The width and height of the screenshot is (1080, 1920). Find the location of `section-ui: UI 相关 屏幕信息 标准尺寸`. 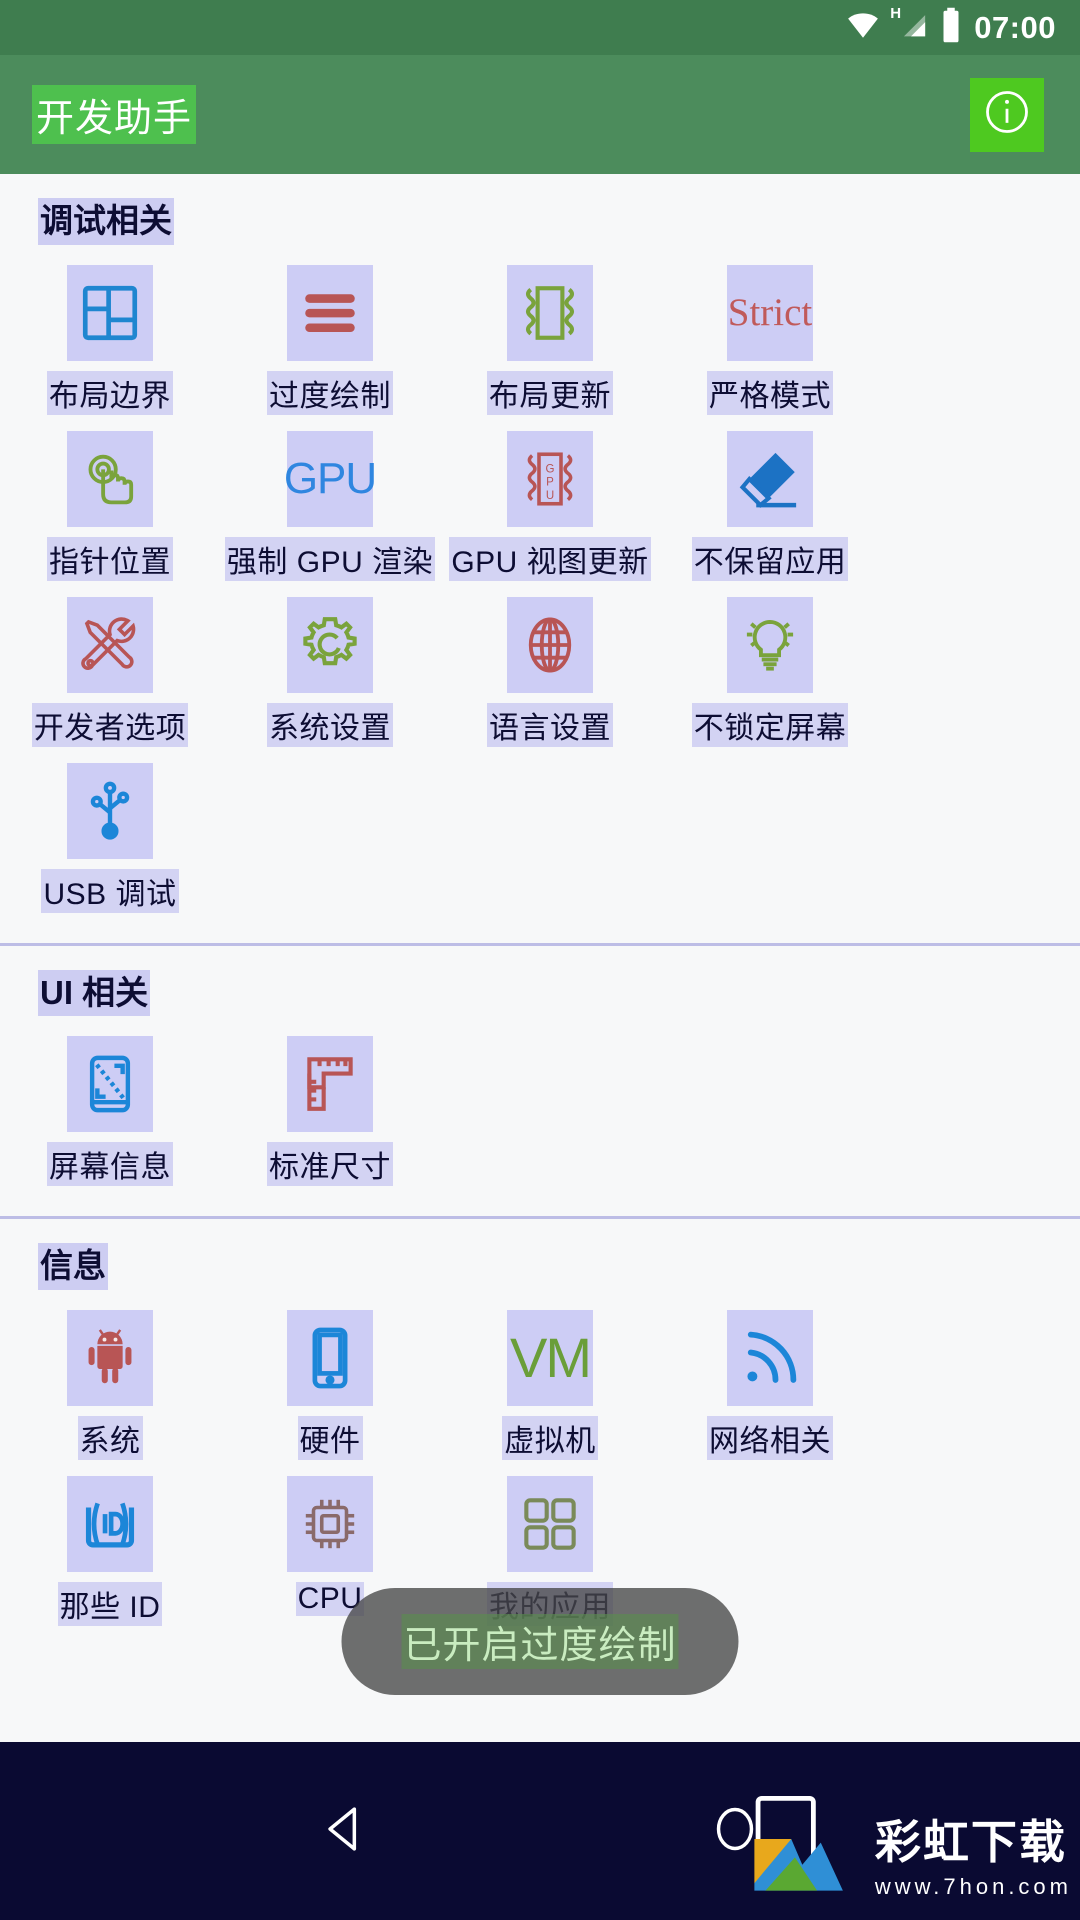

section-ui: UI 相关 屏幕信息 标准尺寸 is located at coordinates (540, 1078).